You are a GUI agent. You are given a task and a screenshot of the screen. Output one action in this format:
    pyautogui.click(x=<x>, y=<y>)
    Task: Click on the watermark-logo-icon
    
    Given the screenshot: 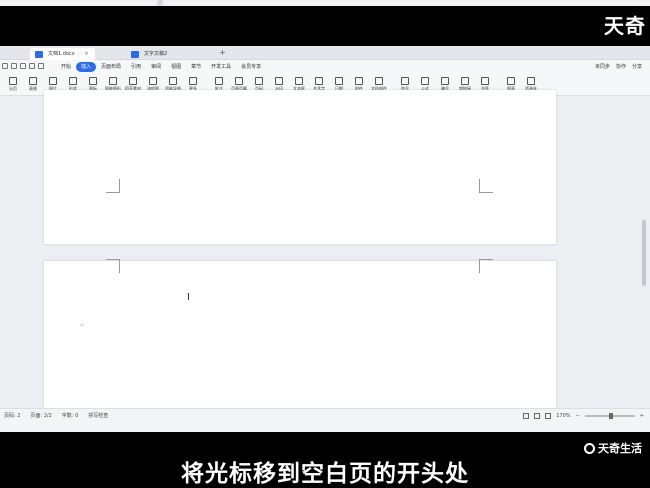 What is the action you would take?
    pyautogui.click(x=589, y=448)
    